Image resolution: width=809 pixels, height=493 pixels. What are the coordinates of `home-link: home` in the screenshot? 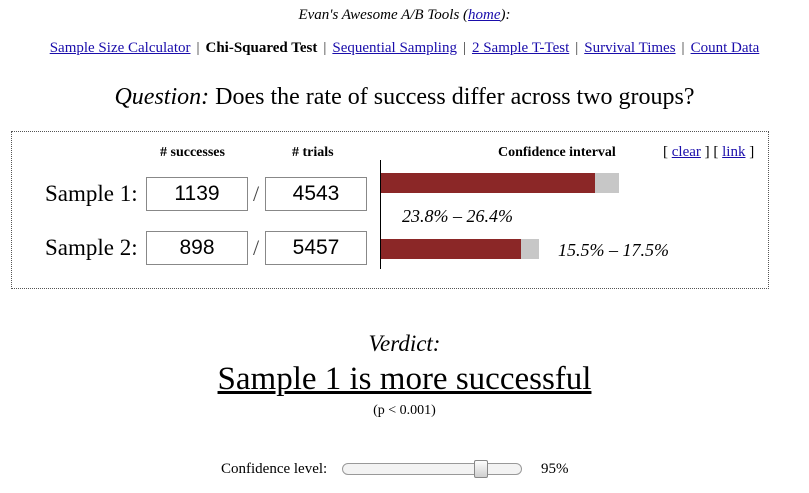 It's located at (484, 15).